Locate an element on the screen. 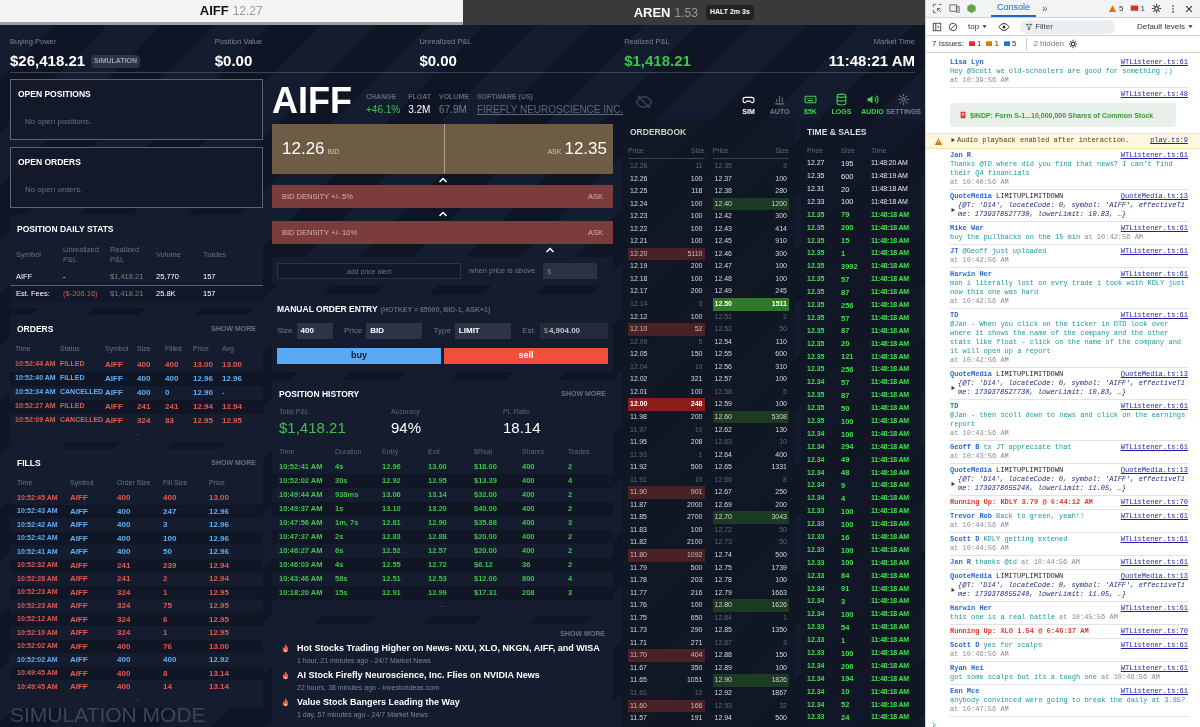 Image resolution: width=1200 pixels, height=727 pixels. devtools-tab: Console is located at coordinates (1014, 8).